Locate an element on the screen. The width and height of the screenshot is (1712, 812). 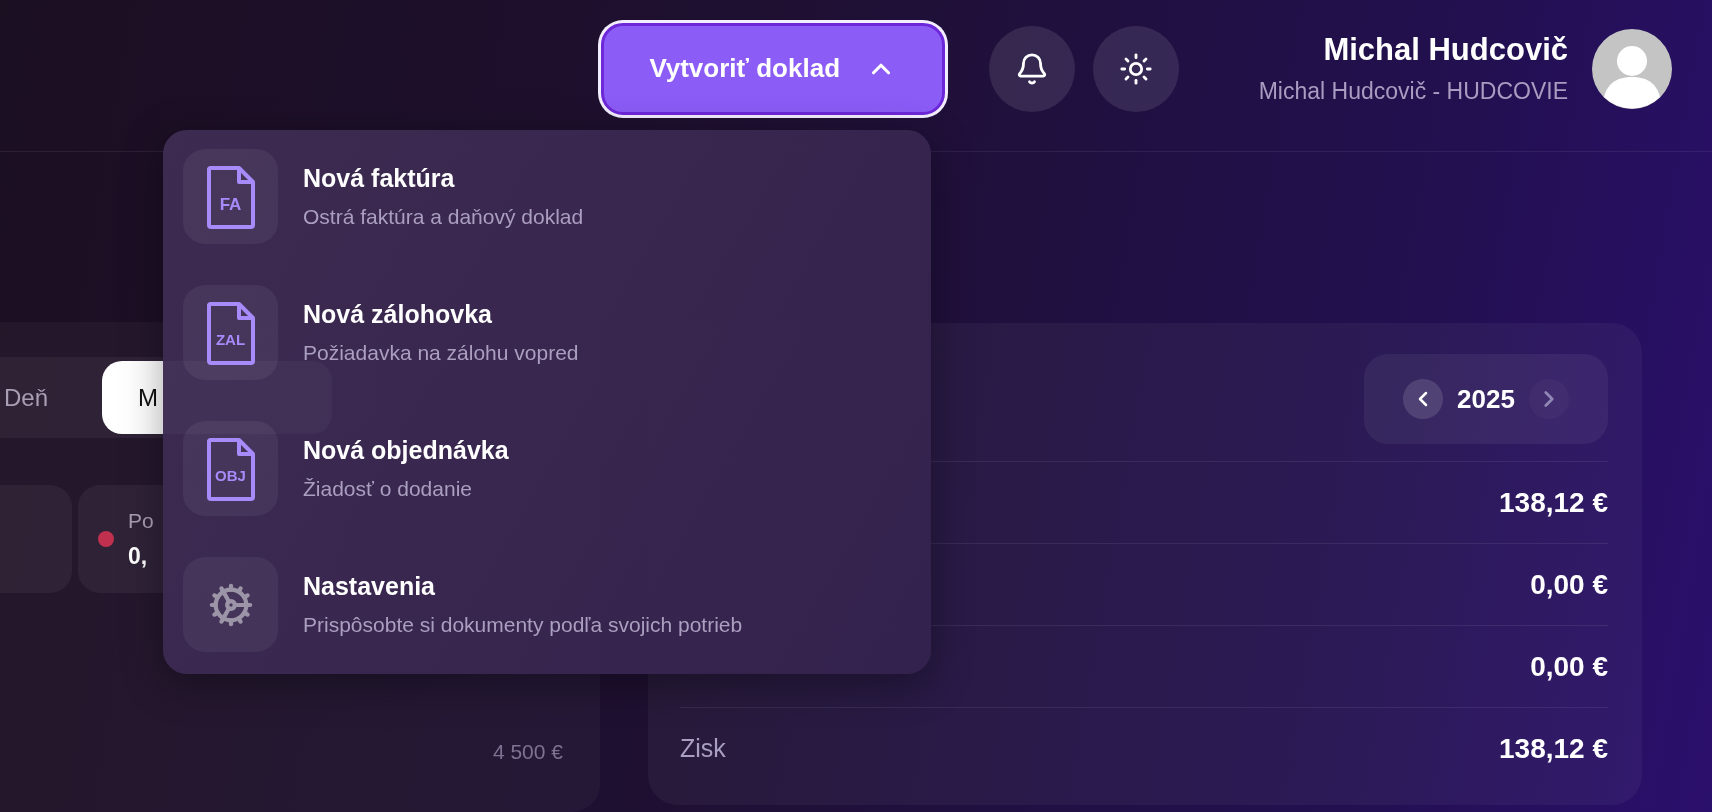
year-label: 2025 is located at coordinates (1486, 399).